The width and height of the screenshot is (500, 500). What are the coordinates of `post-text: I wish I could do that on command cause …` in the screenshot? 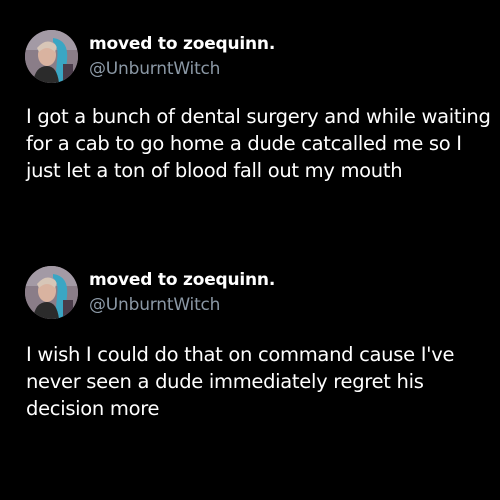 It's located at (240, 381).